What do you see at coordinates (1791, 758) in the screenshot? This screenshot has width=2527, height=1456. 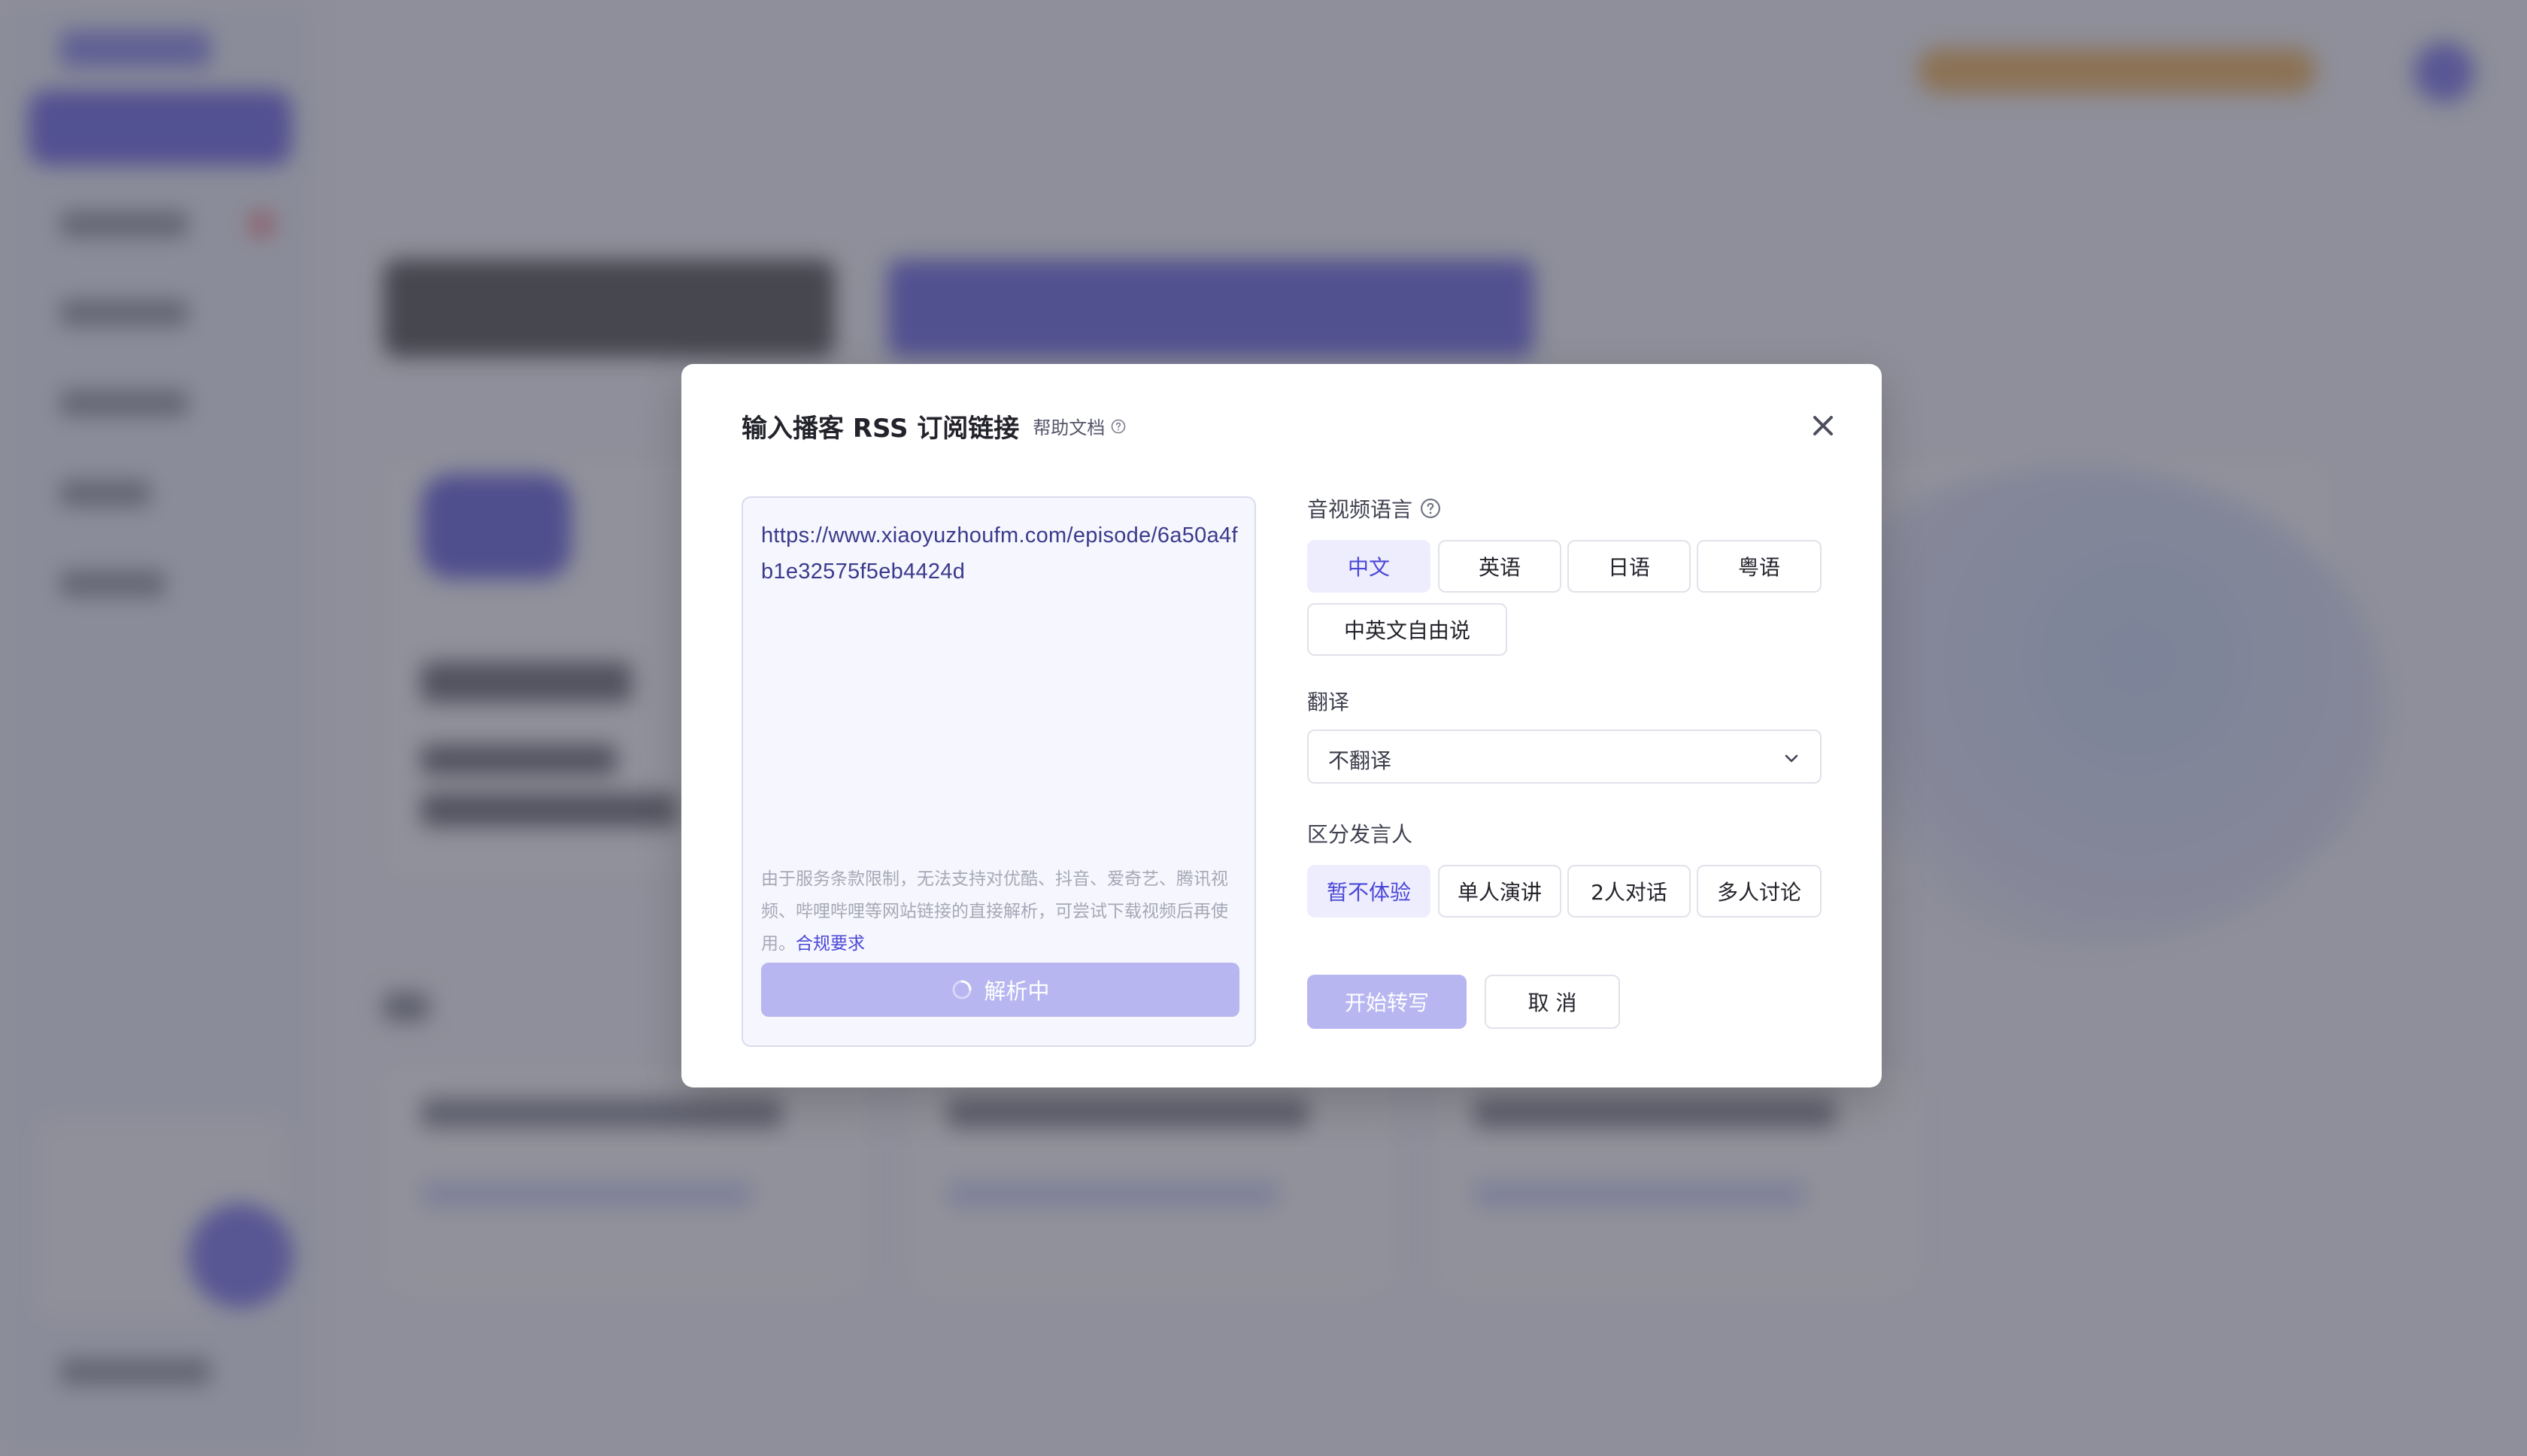 I see `chevron-down-icon` at bounding box center [1791, 758].